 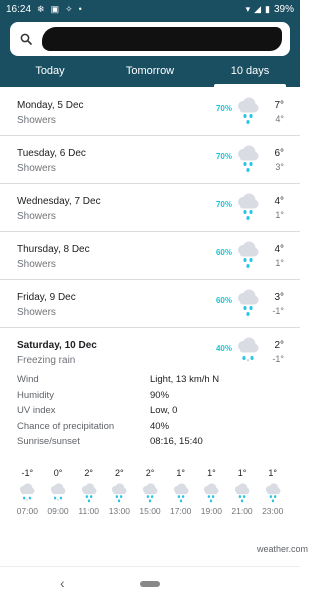 I want to click on status-bar: 16:24 ❄ ▣ ✧ • ▾ ◢ ▮ 39%, so click(x=150, y=9).